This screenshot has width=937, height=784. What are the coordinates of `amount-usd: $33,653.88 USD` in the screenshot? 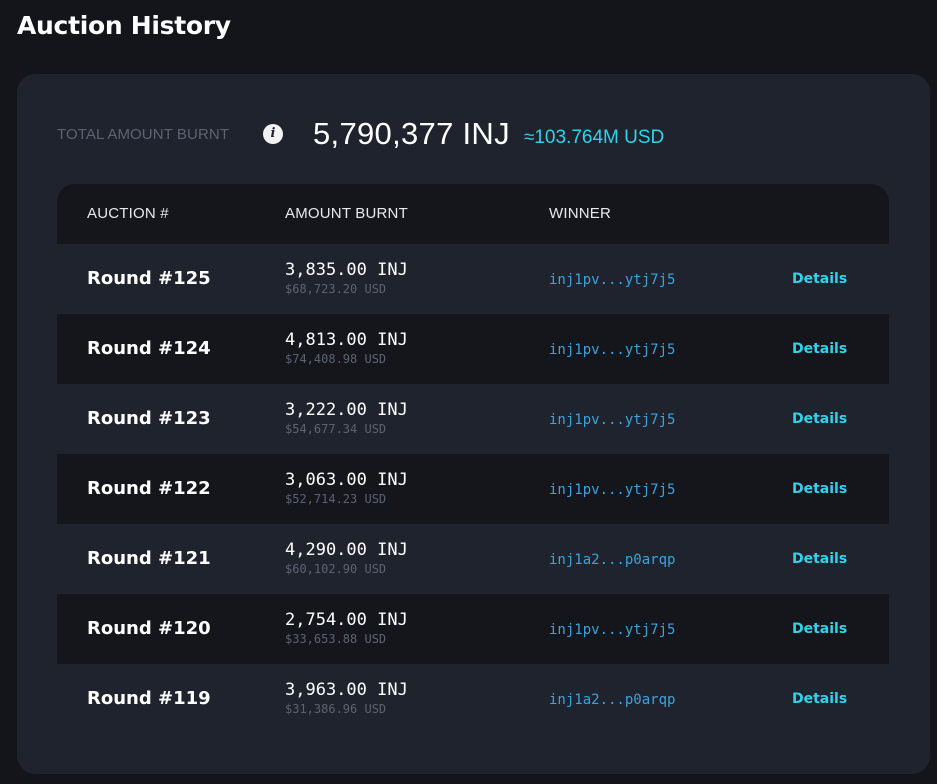 It's located at (336, 639).